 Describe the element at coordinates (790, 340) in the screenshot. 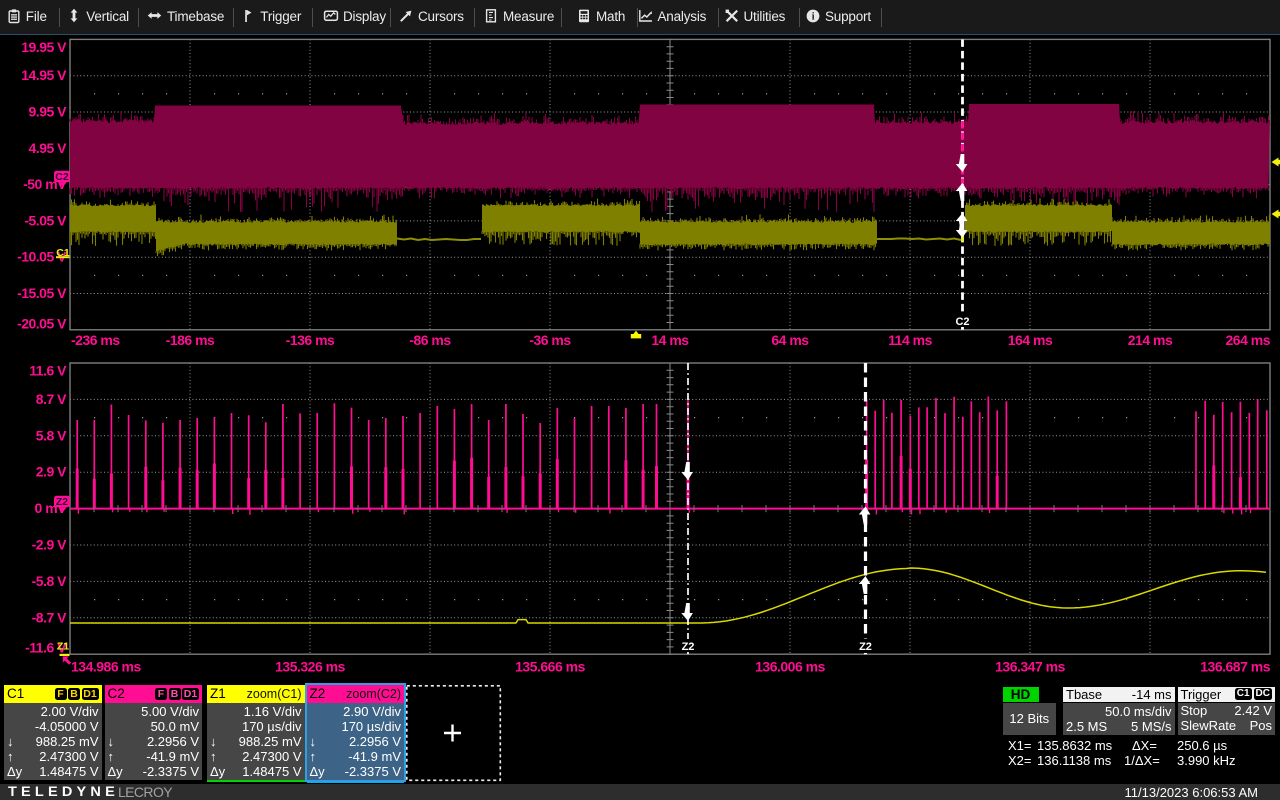

I see `svg-text: 64 ms` at that location.